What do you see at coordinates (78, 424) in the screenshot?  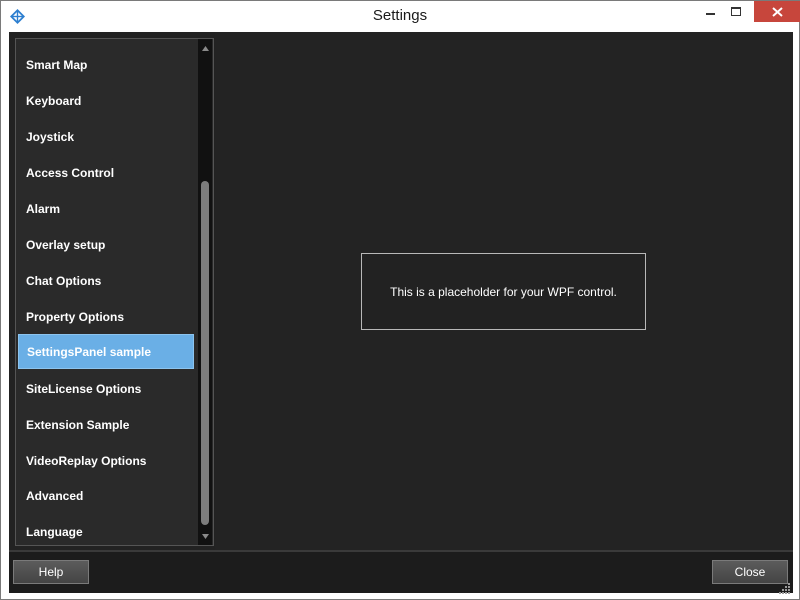 I see `sidebar-item-label: Extension Sample` at bounding box center [78, 424].